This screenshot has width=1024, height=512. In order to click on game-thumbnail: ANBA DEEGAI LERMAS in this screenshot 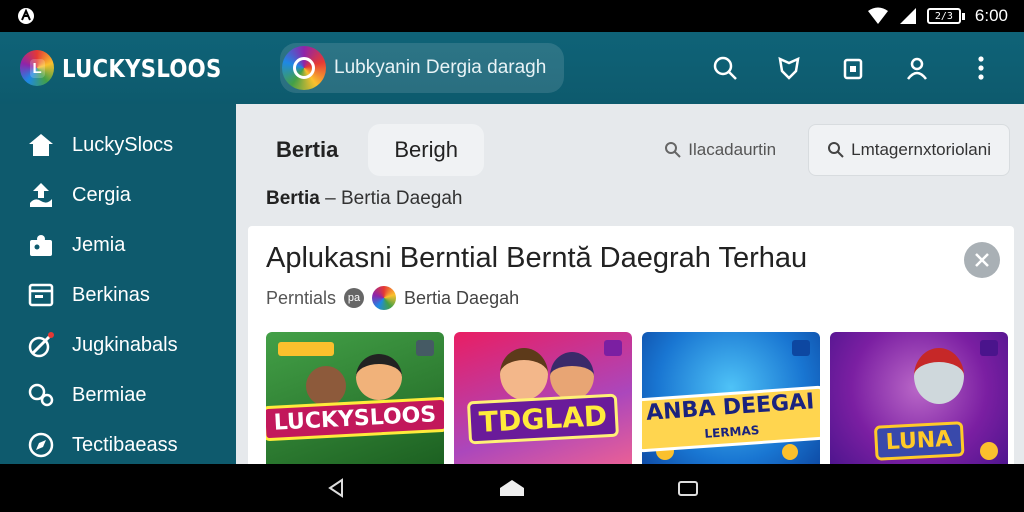, I will do `click(731, 398)`.